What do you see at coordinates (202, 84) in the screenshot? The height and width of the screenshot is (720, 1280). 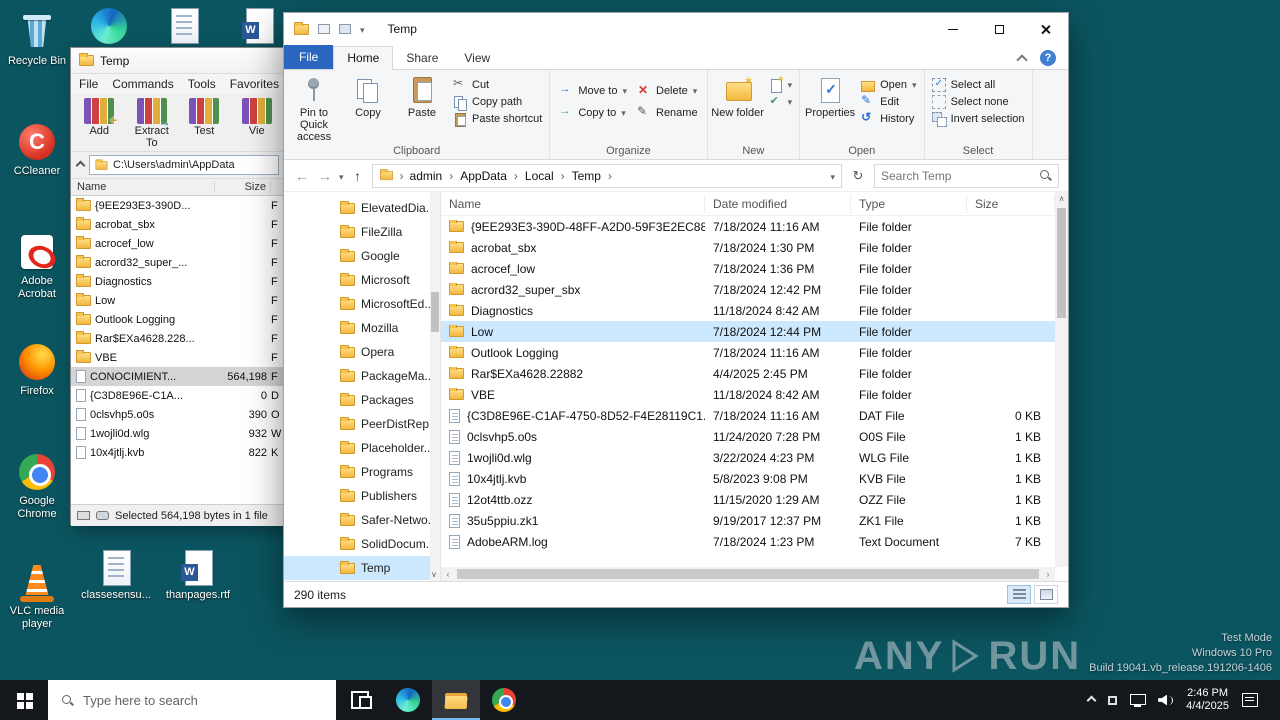 I see `winrar-menu-item: Tools` at bounding box center [202, 84].